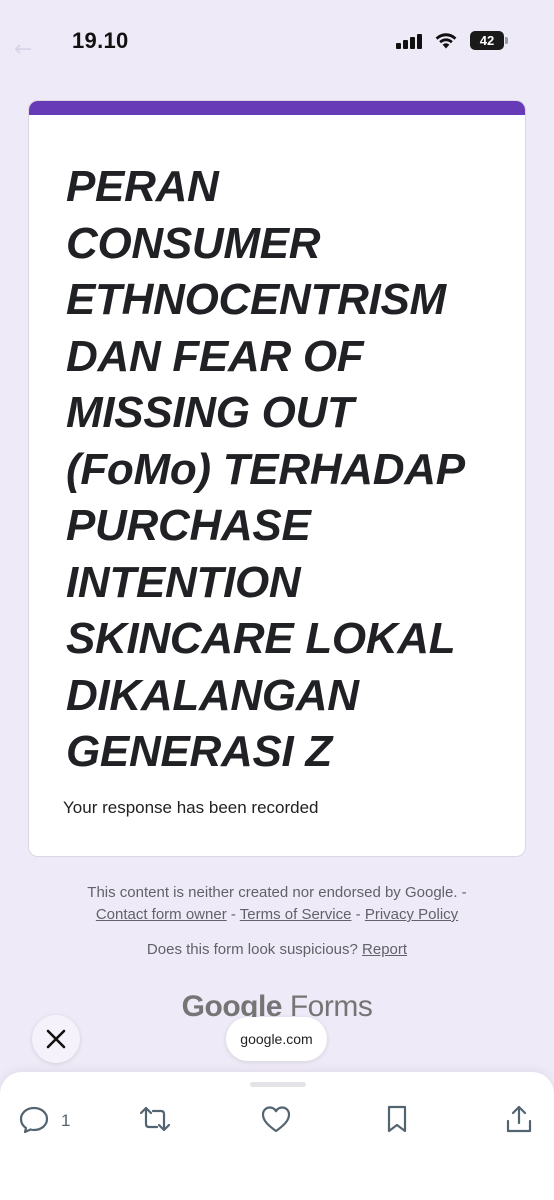  I want to click on share-icon, so click(519, 1119).